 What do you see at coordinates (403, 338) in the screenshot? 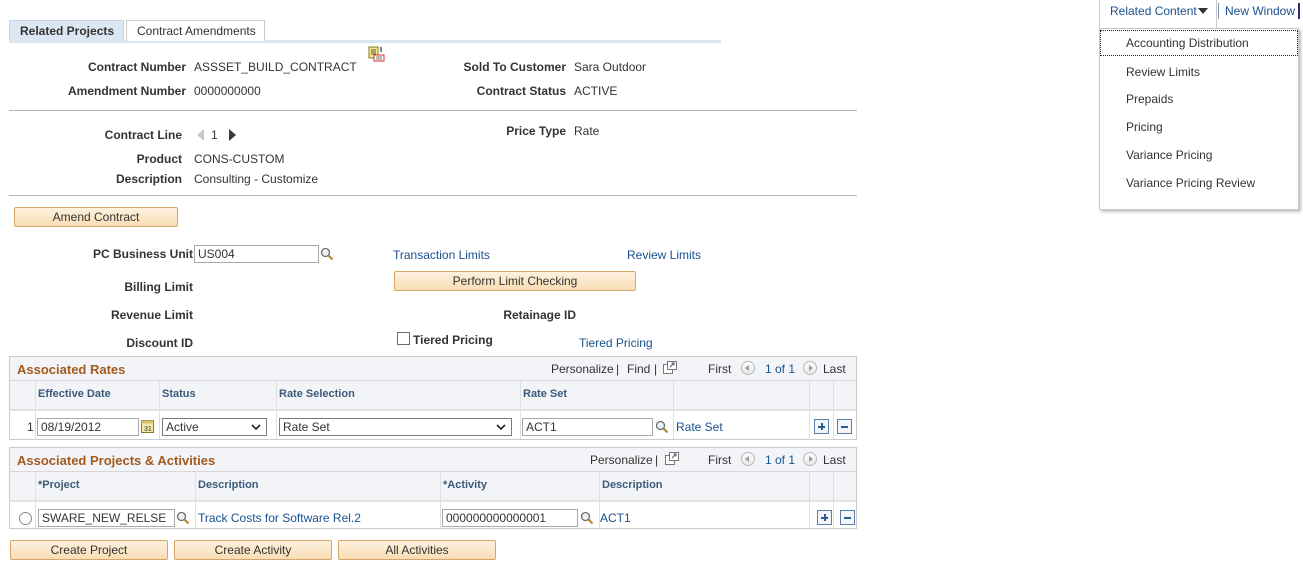
I see `tiered-pricing-checkbox` at bounding box center [403, 338].